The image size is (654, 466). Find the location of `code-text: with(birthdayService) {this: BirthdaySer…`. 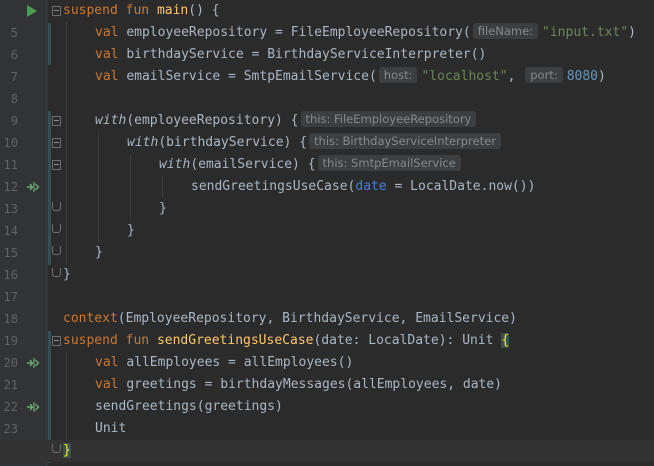

code-text: with(birthdayService) {this: BirthdaySer… is located at coordinates (316, 143).